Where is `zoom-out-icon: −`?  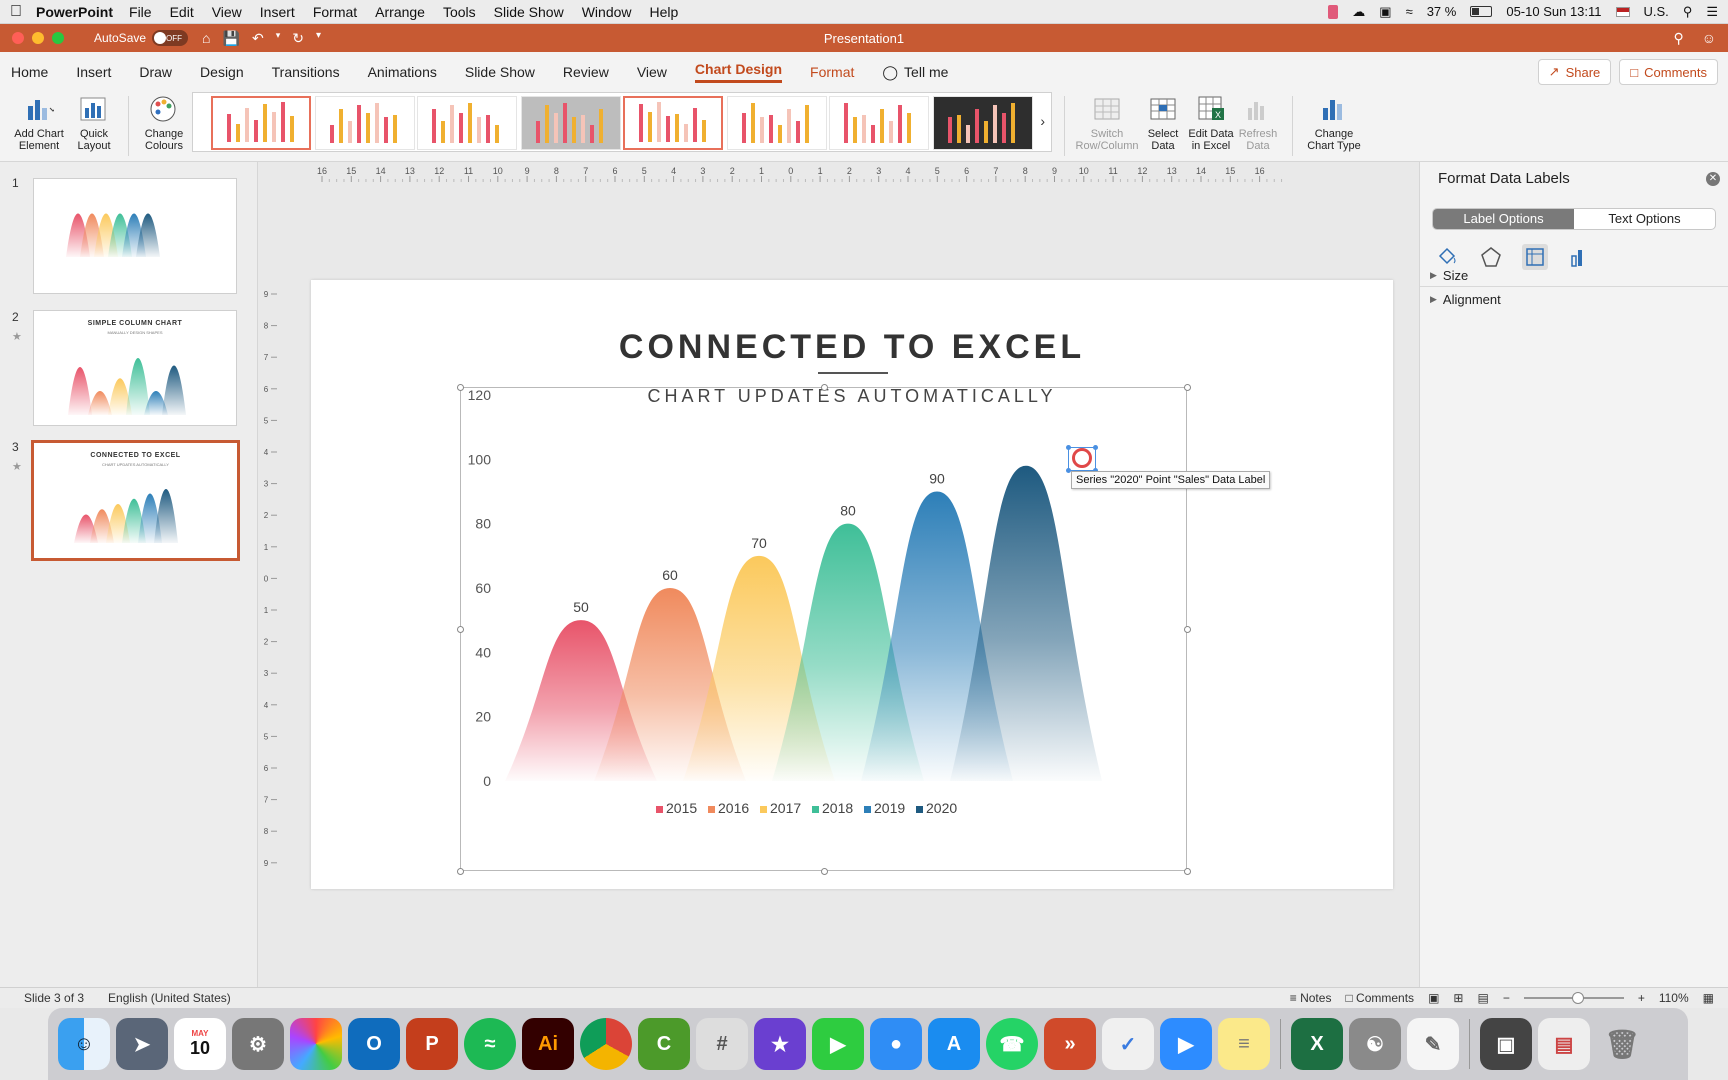
zoom-out-icon: − is located at coordinates (1506, 998).